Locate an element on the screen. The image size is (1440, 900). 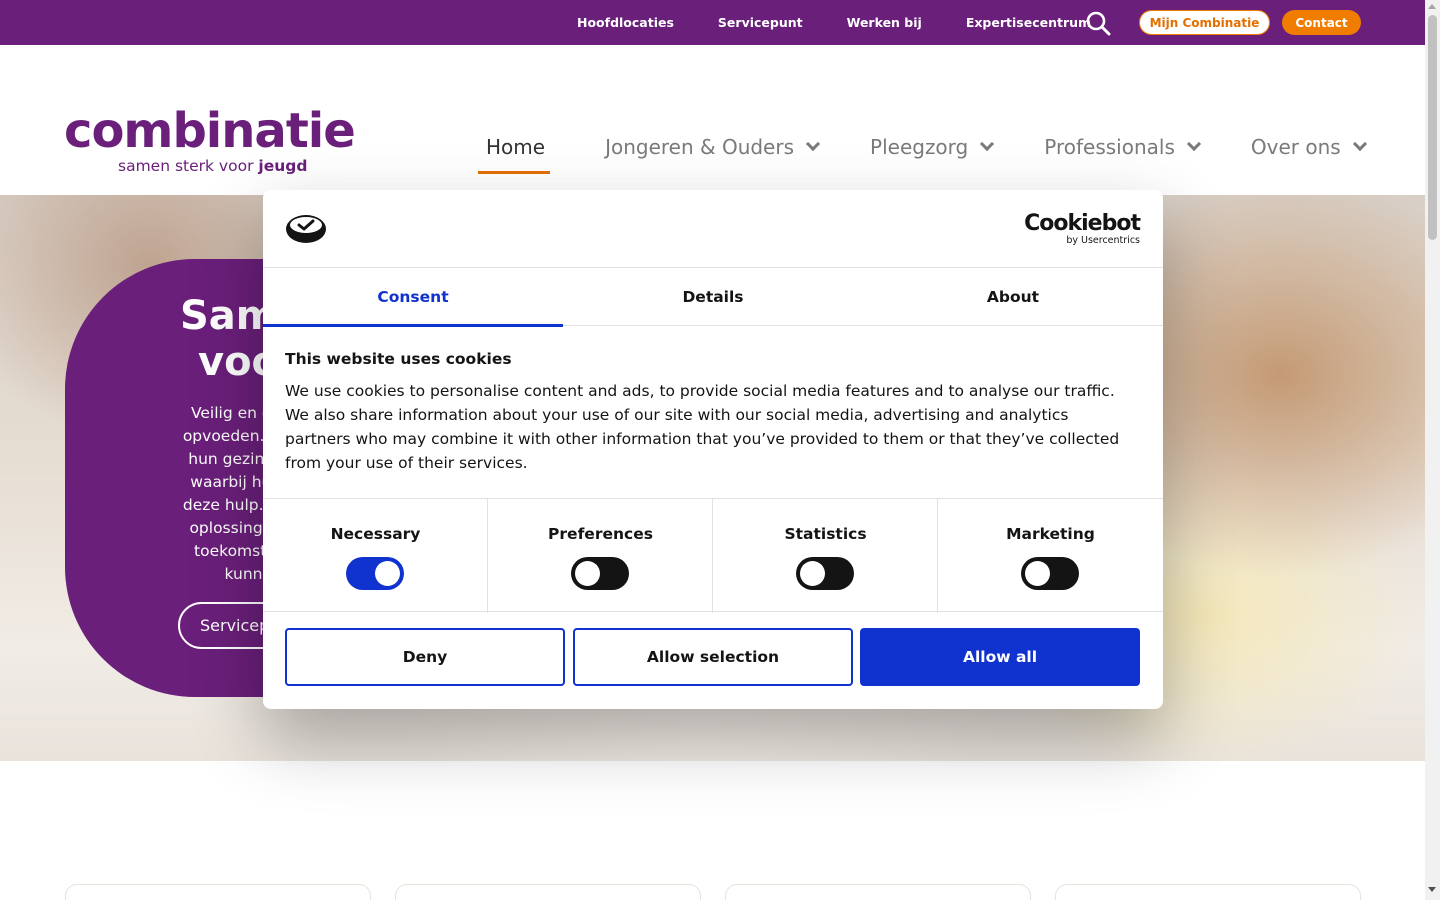
statistics-toggle is located at coordinates (825, 573).